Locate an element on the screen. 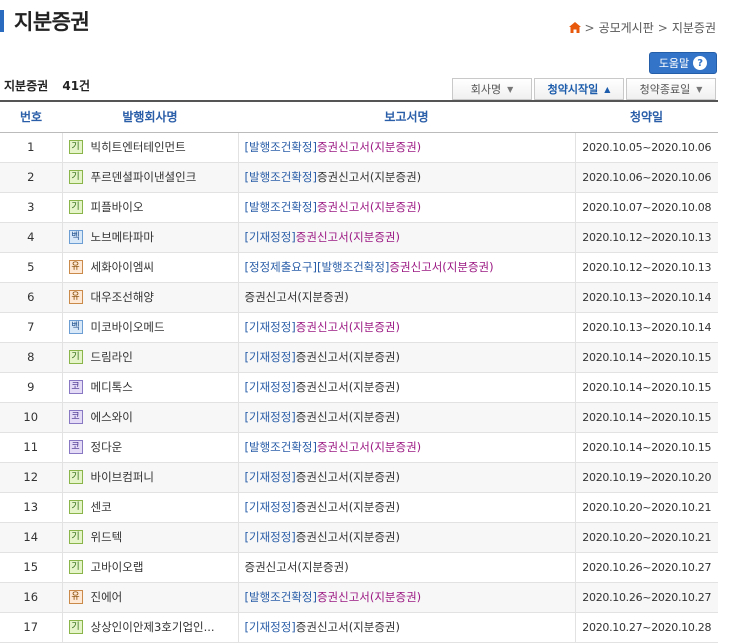 The height and width of the screenshot is (643, 732). company-name: 바이브컴퍼니 is located at coordinates (122, 477).